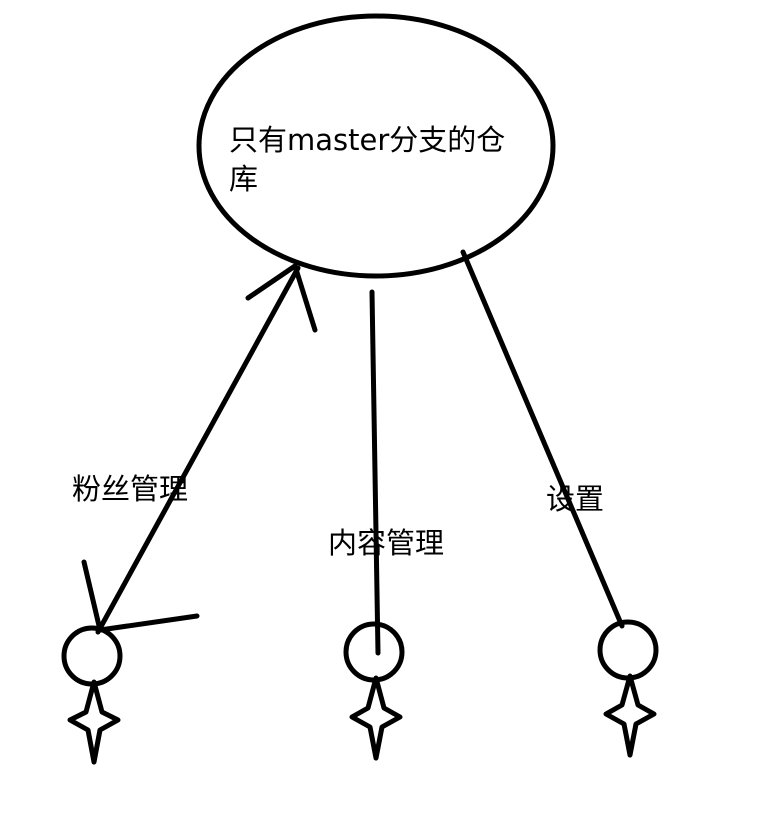  I want to click on settings-actor, so click(628, 688).